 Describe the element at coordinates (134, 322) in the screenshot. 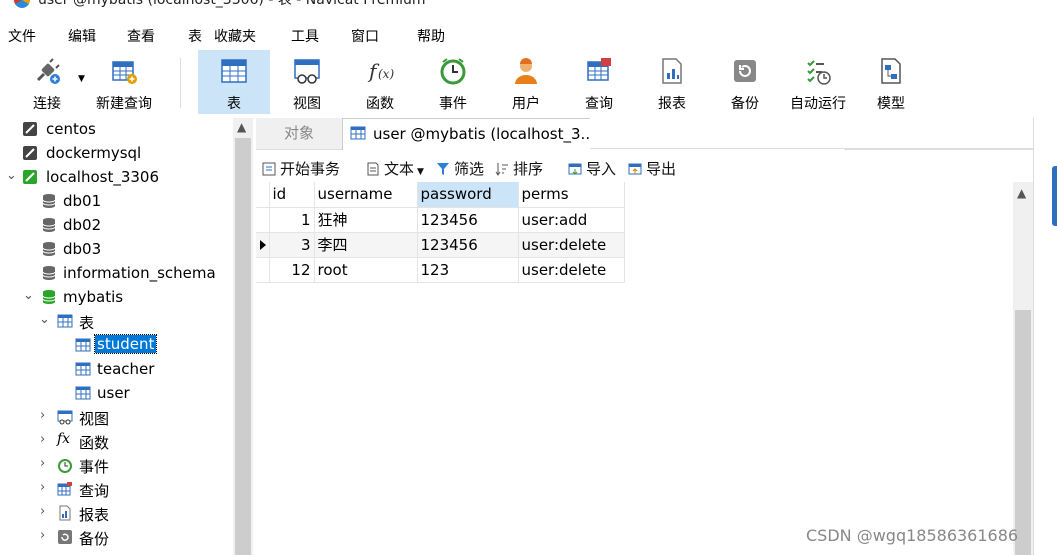

I see `tables-group: ⌄ 表` at that location.